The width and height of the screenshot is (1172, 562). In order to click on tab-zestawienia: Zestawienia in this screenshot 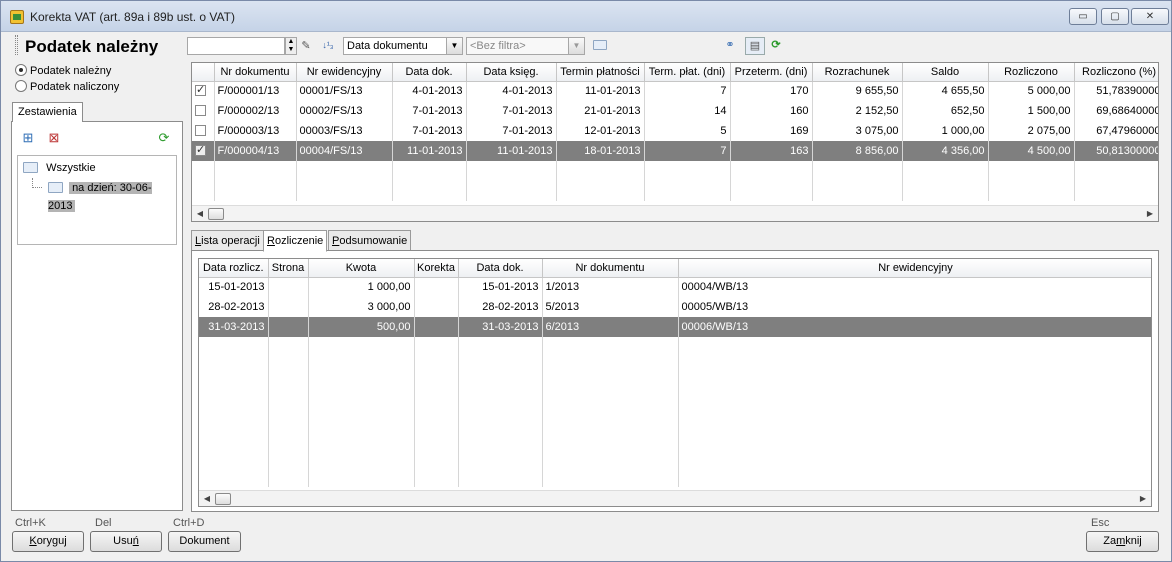, I will do `click(47, 112)`.